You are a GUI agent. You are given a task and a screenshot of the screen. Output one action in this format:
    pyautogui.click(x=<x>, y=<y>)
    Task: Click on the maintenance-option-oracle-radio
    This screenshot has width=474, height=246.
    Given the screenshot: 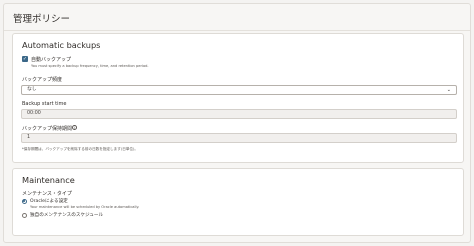 What is the action you would take?
    pyautogui.click(x=24, y=201)
    